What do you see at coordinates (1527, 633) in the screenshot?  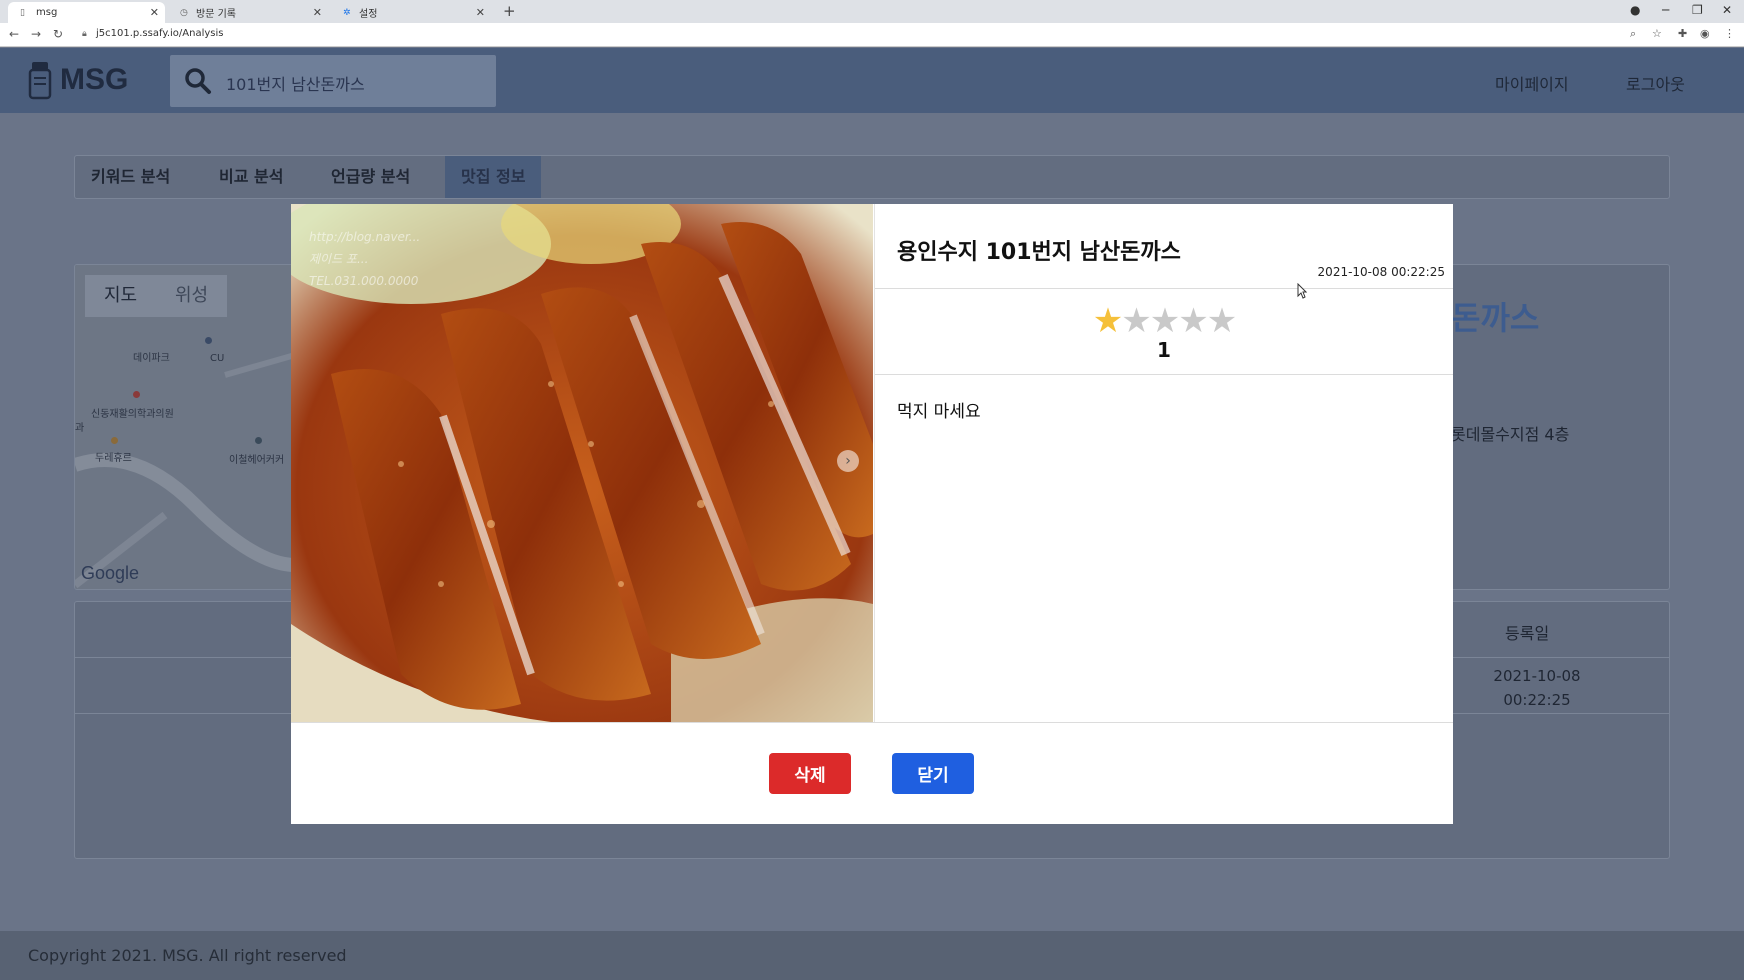 I see `date-column-header: 등록일` at bounding box center [1527, 633].